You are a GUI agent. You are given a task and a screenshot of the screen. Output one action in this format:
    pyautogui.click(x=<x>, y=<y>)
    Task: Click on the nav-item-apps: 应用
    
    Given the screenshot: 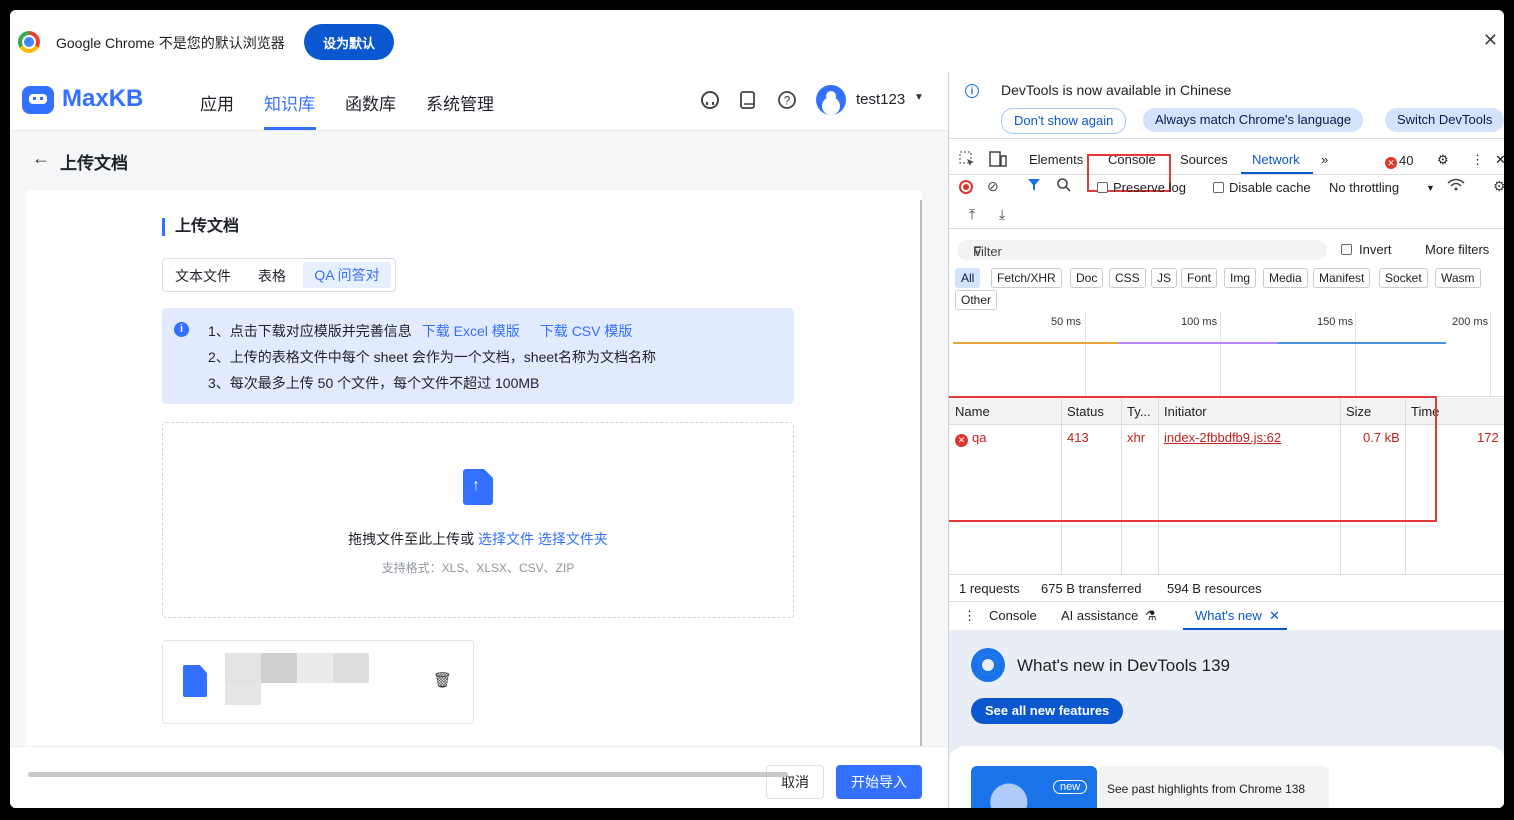 What is the action you would take?
    pyautogui.click(x=217, y=102)
    